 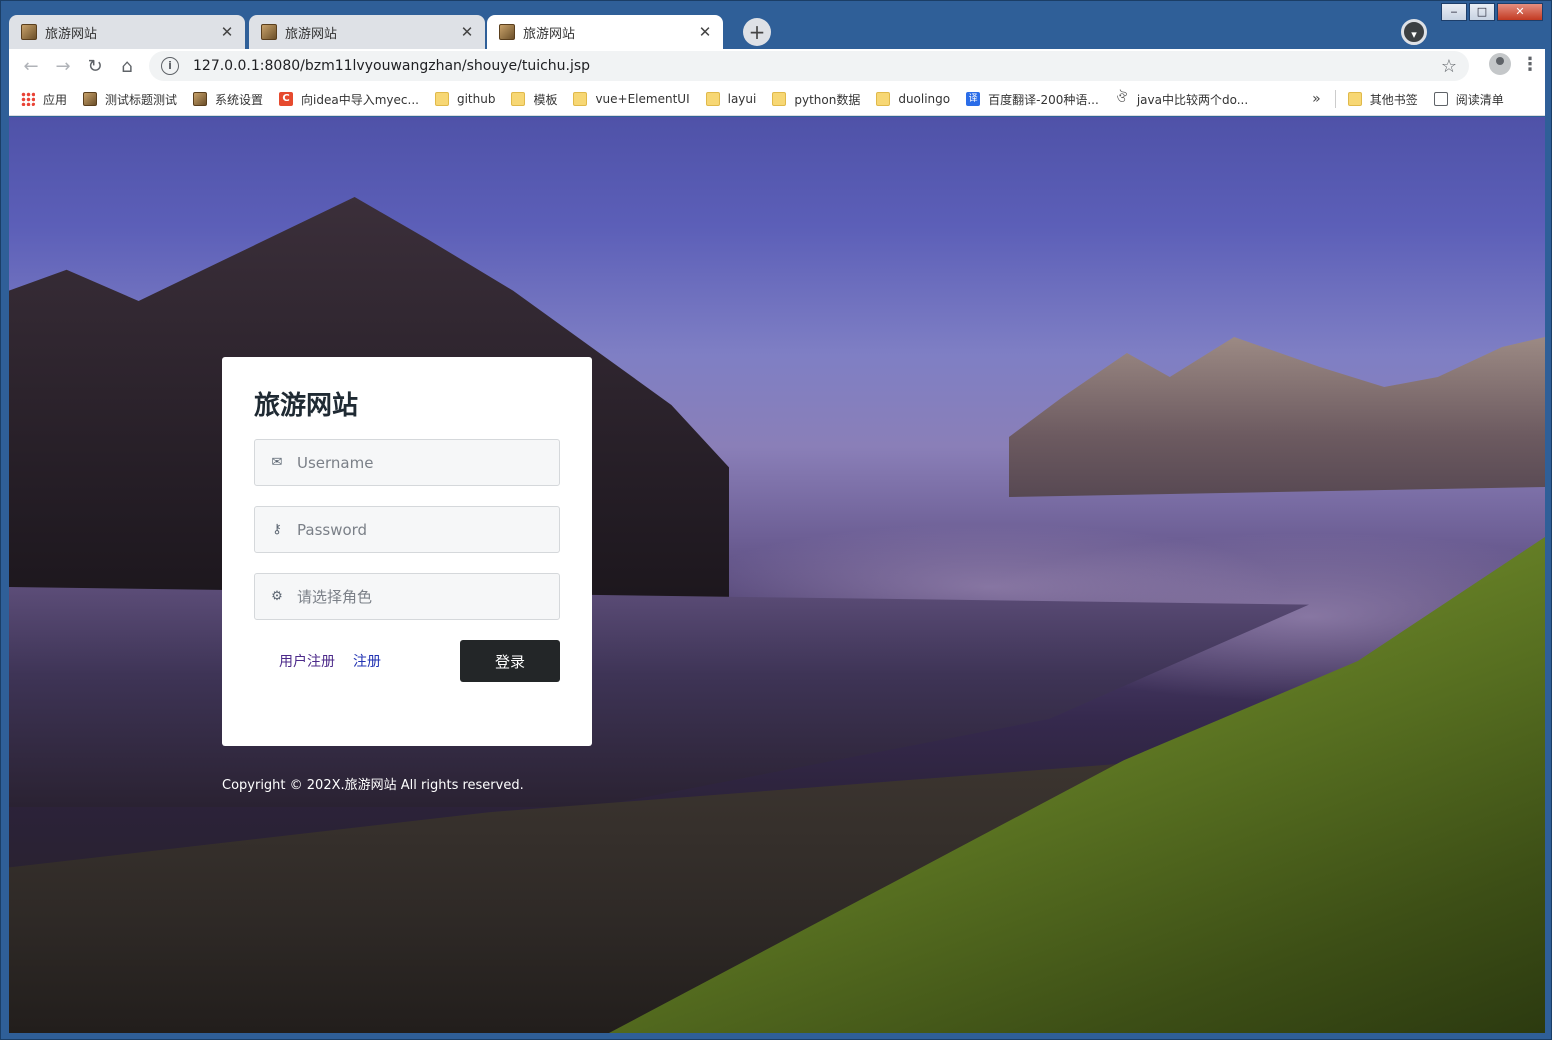 What do you see at coordinates (1449, 66) in the screenshot?
I see `bookmark-star-icon: ☆` at bounding box center [1449, 66].